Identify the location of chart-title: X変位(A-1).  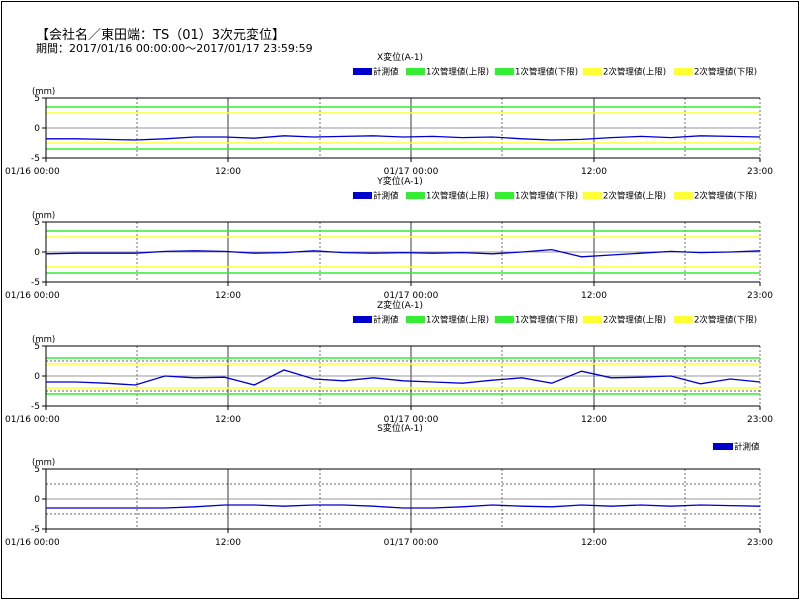
(400, 57).